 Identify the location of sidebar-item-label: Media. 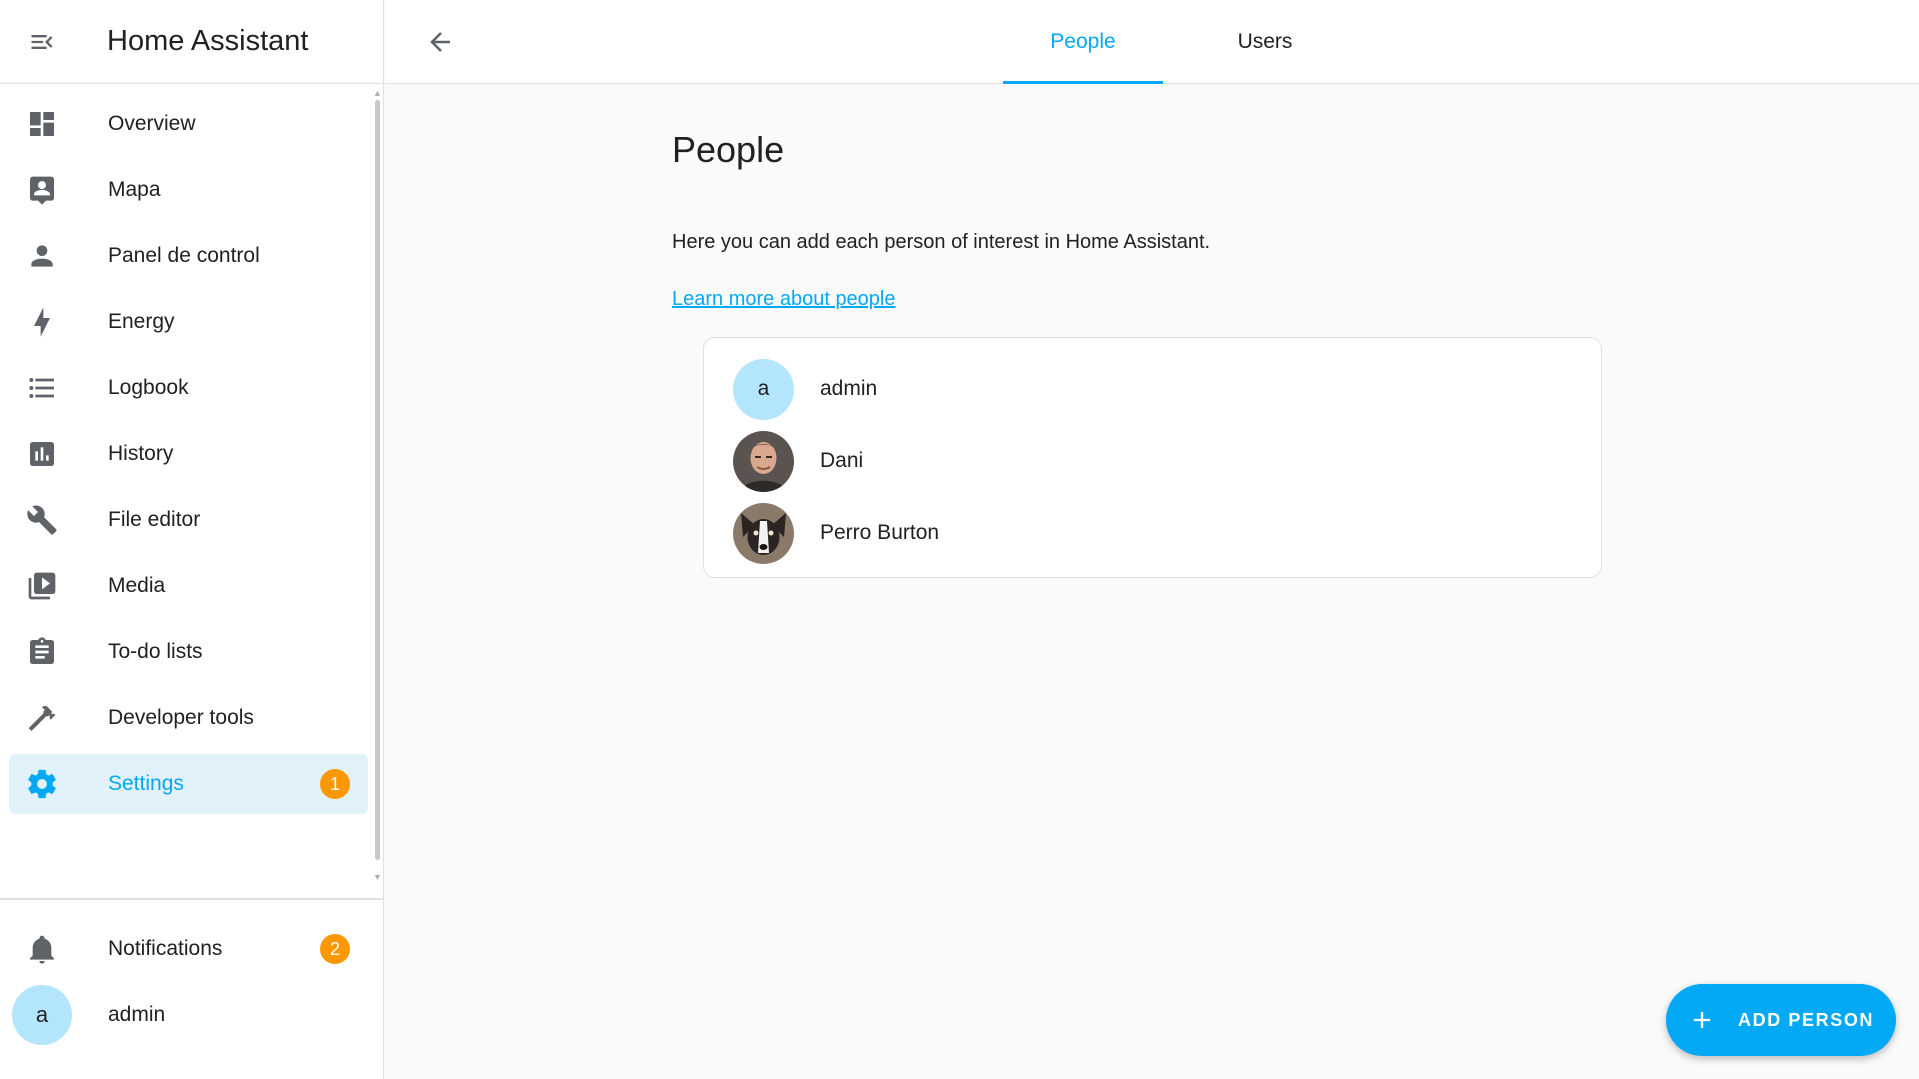
(137, 585).